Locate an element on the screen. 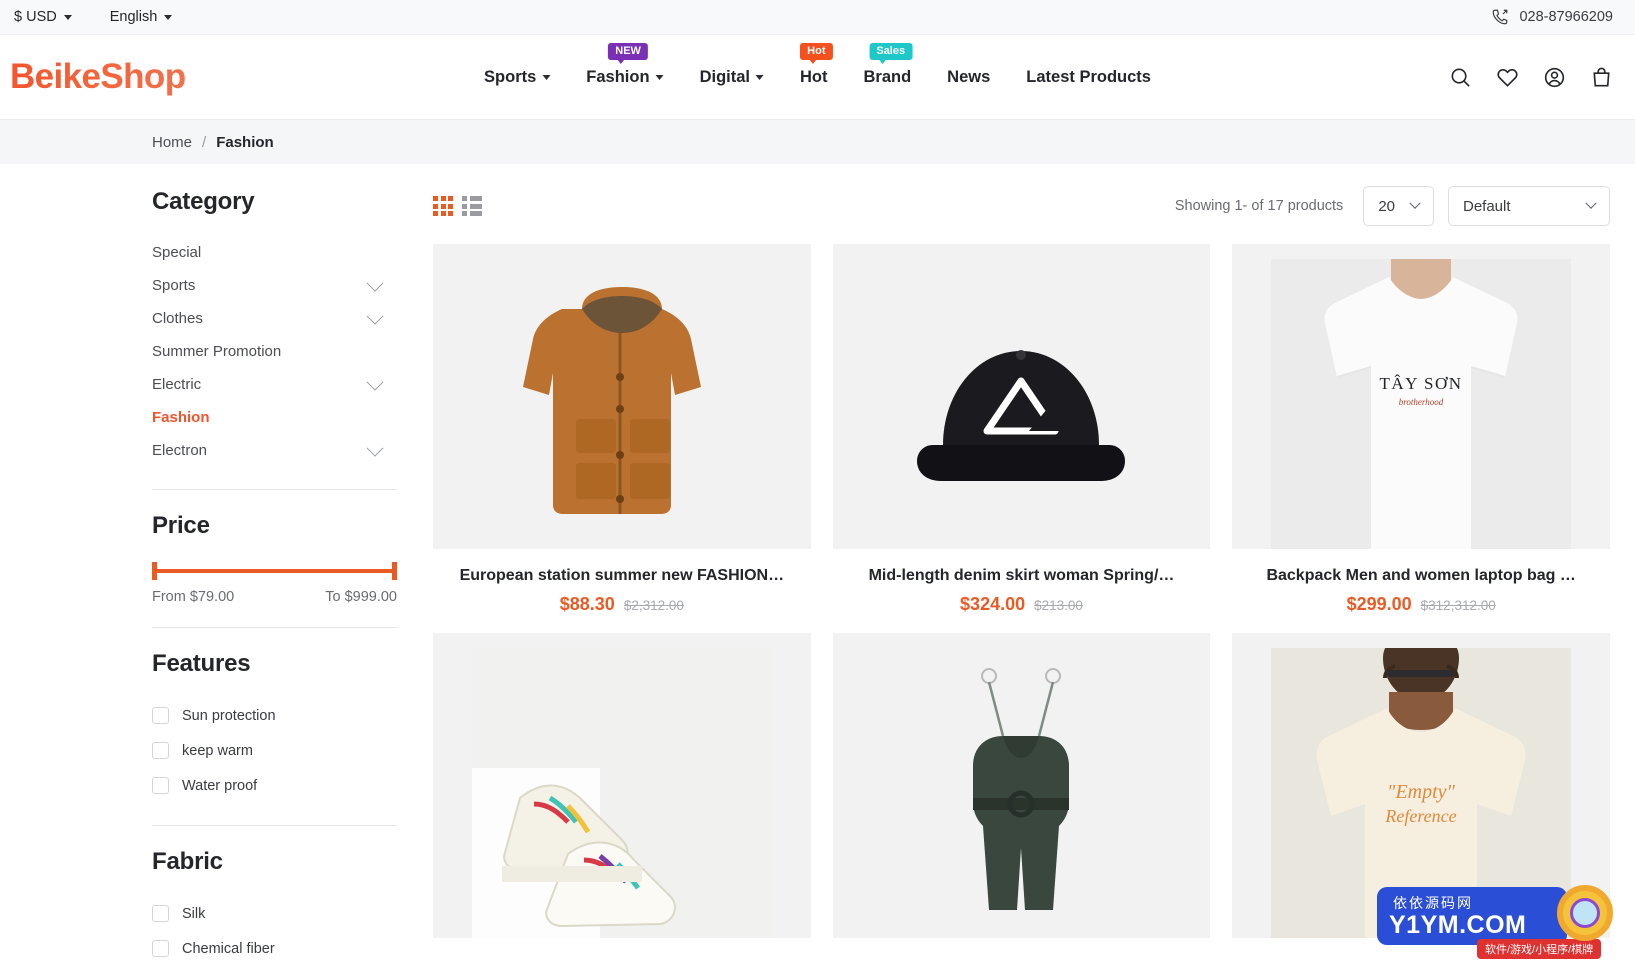 The image size is (1635, 965). product-image-white-tshirt: TÂY SƠN brotherhood is located at coordinates (1421, 396).